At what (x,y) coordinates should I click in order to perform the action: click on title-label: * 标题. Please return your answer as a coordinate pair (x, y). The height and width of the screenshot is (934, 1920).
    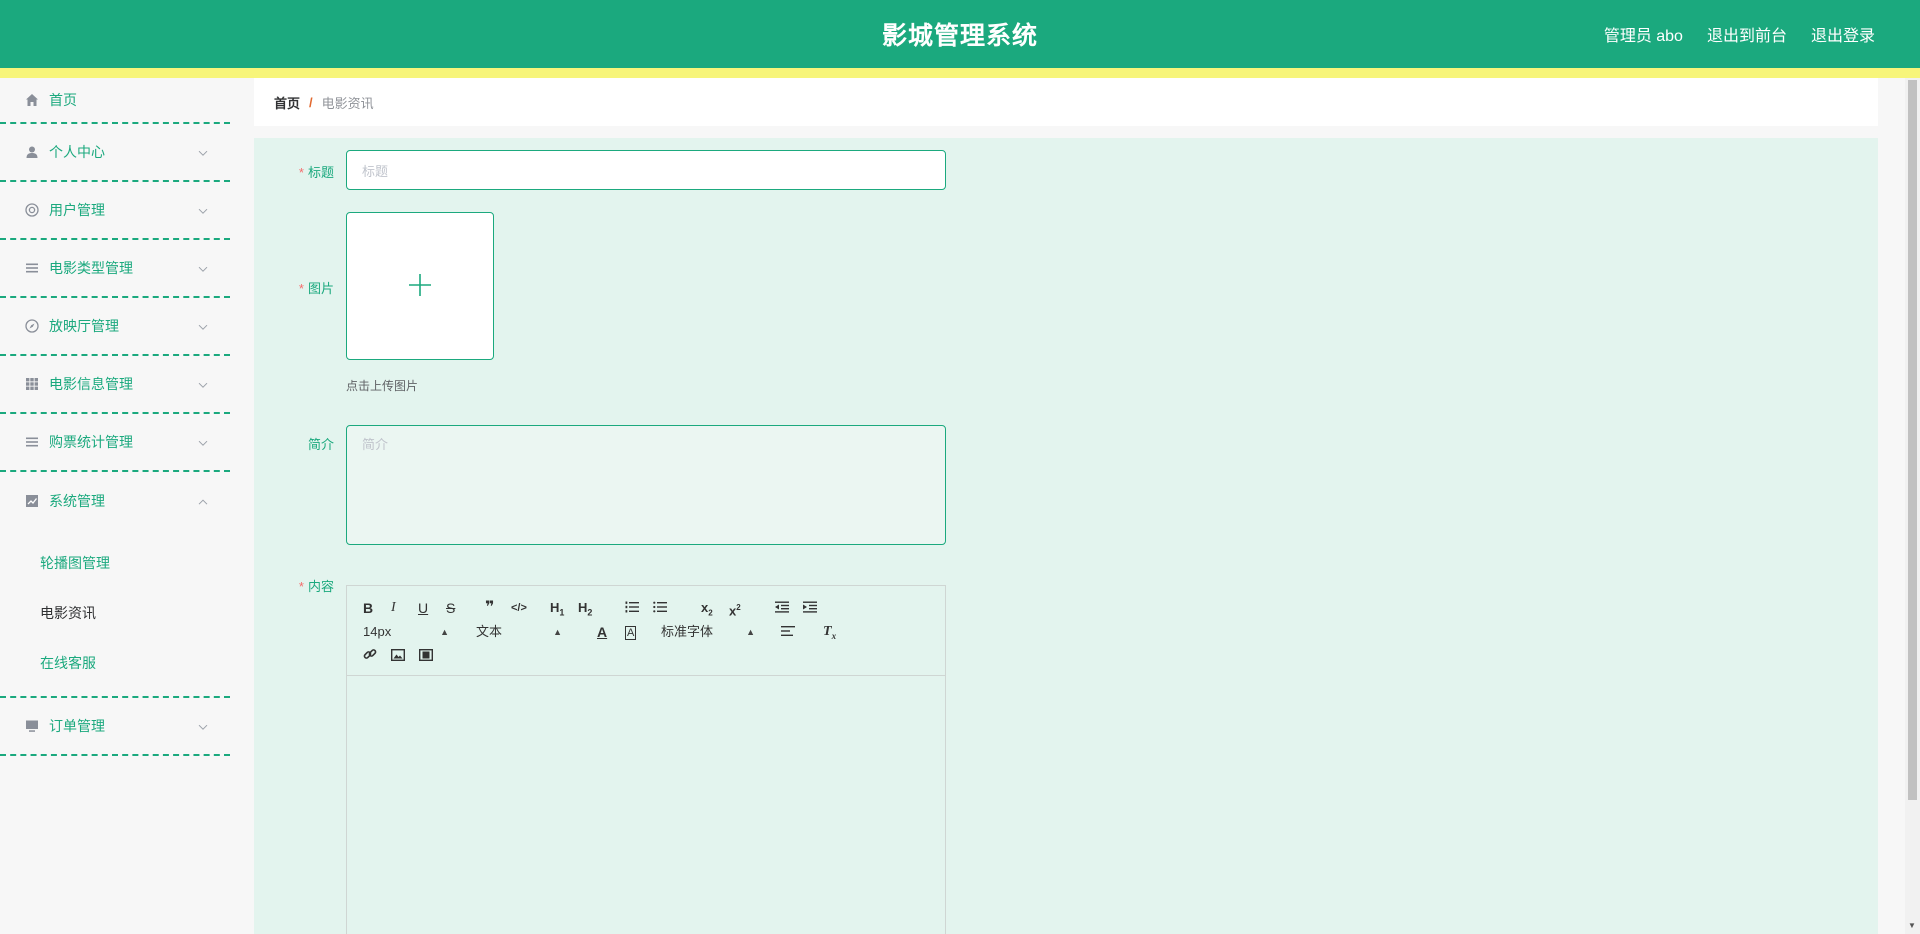
    Looking at the image, I should click on (316, 172).